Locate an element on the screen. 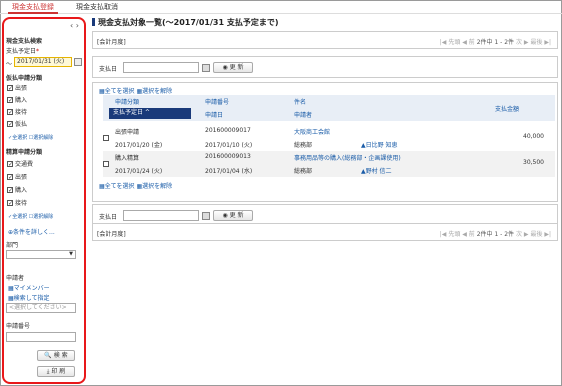 This screenshot has width=562, height=386. col-amount: 支払金額 is located at coordinates (507, 108).